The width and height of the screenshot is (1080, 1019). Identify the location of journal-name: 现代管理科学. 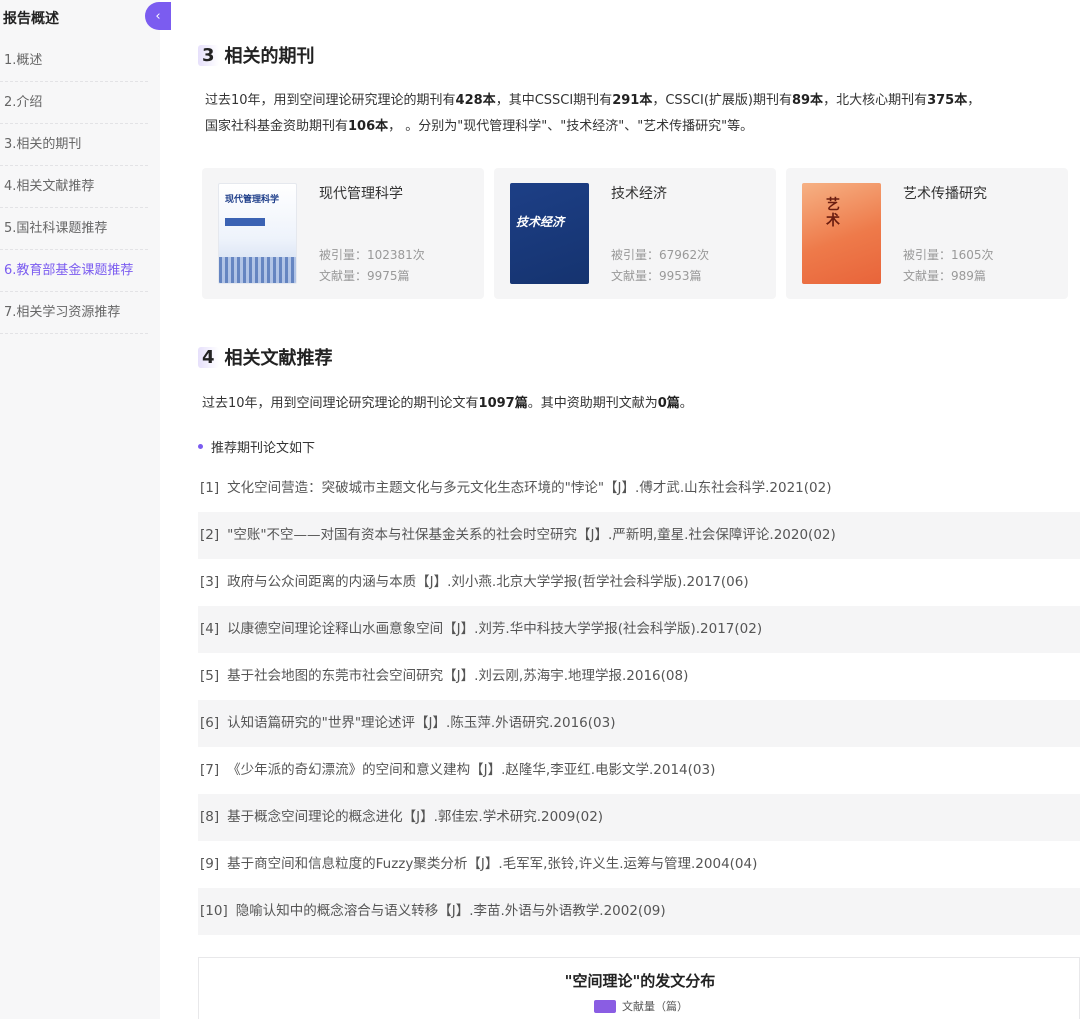
(361, 193).